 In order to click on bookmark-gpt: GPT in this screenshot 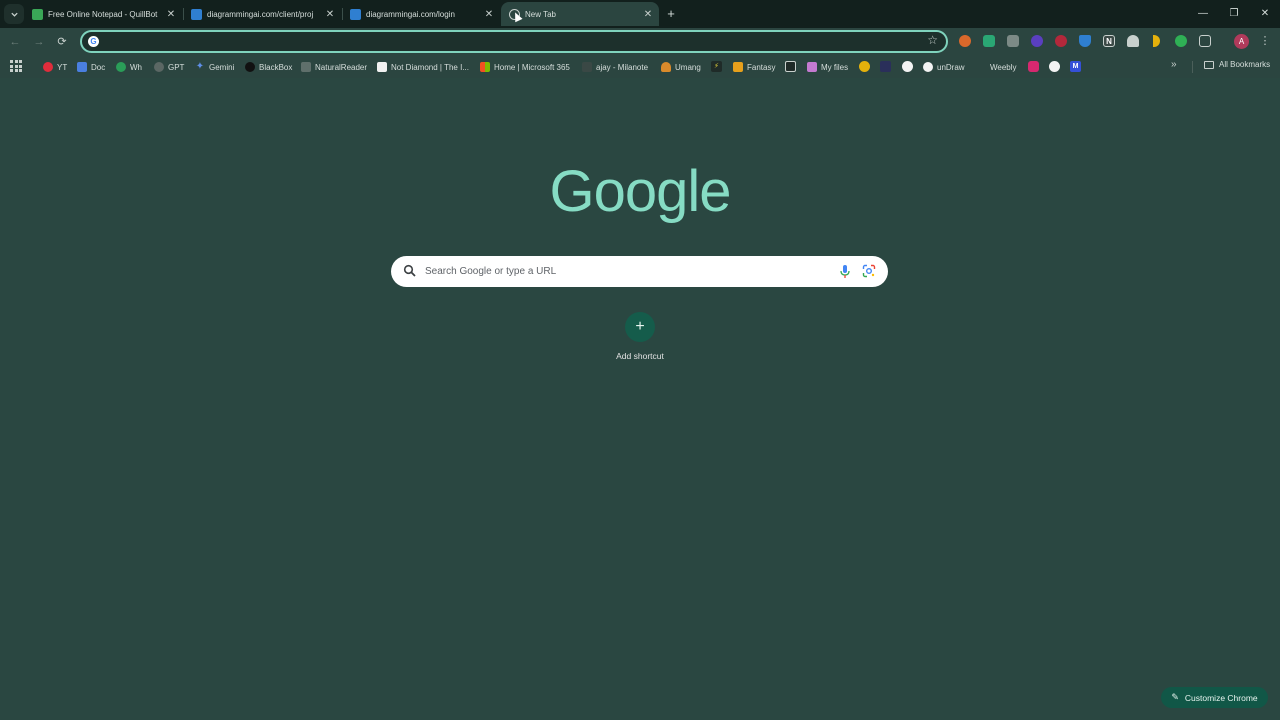, I will do `click(169, 67)`.